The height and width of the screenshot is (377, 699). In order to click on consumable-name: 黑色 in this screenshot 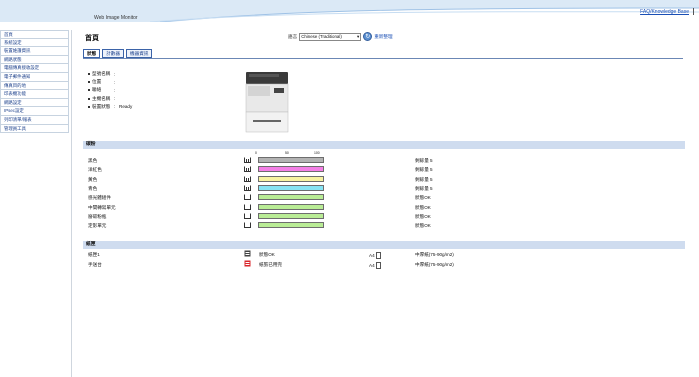, I will do `click(93, 160)`.